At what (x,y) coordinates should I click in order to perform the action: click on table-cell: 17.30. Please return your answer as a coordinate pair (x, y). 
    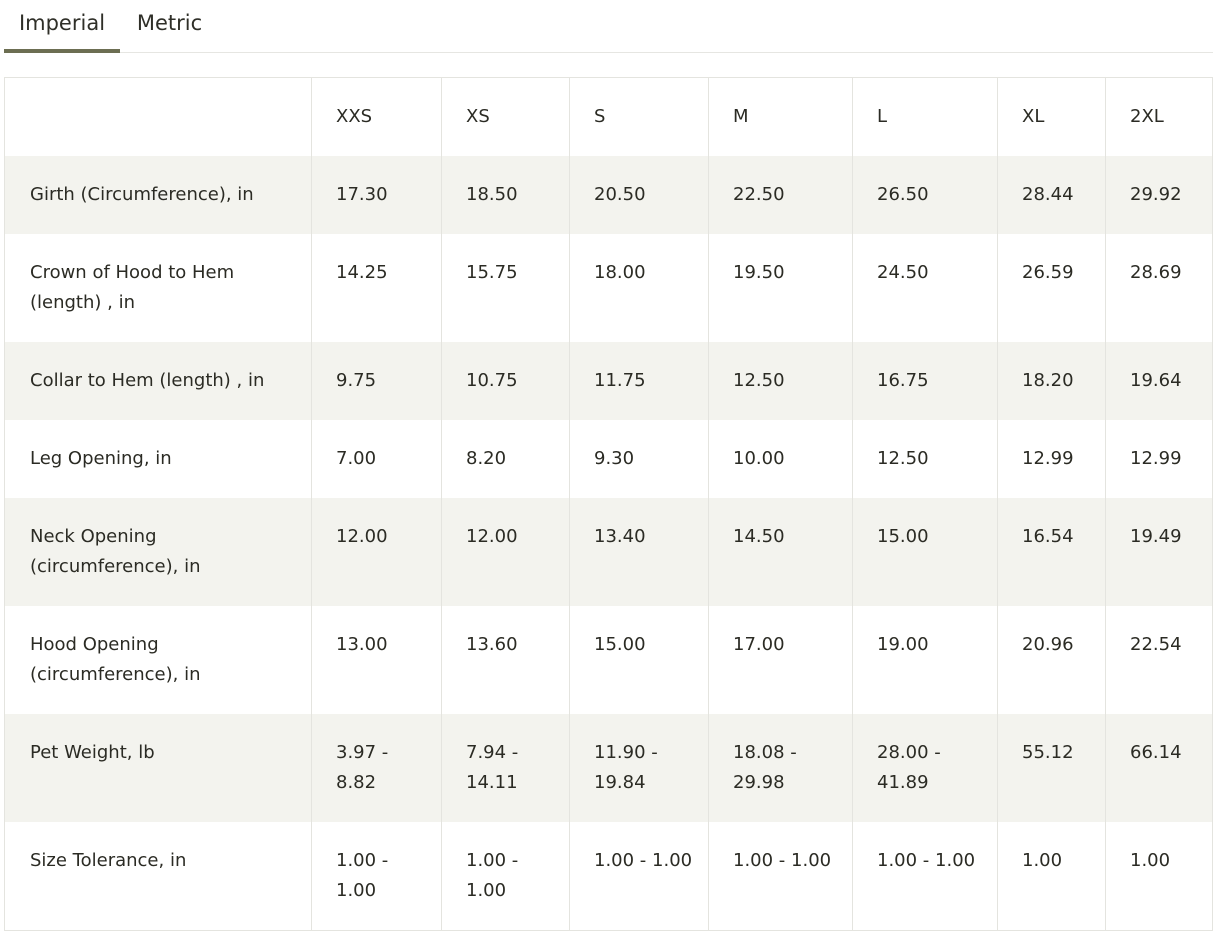
    Looking at the image, I should click on (376, 195).